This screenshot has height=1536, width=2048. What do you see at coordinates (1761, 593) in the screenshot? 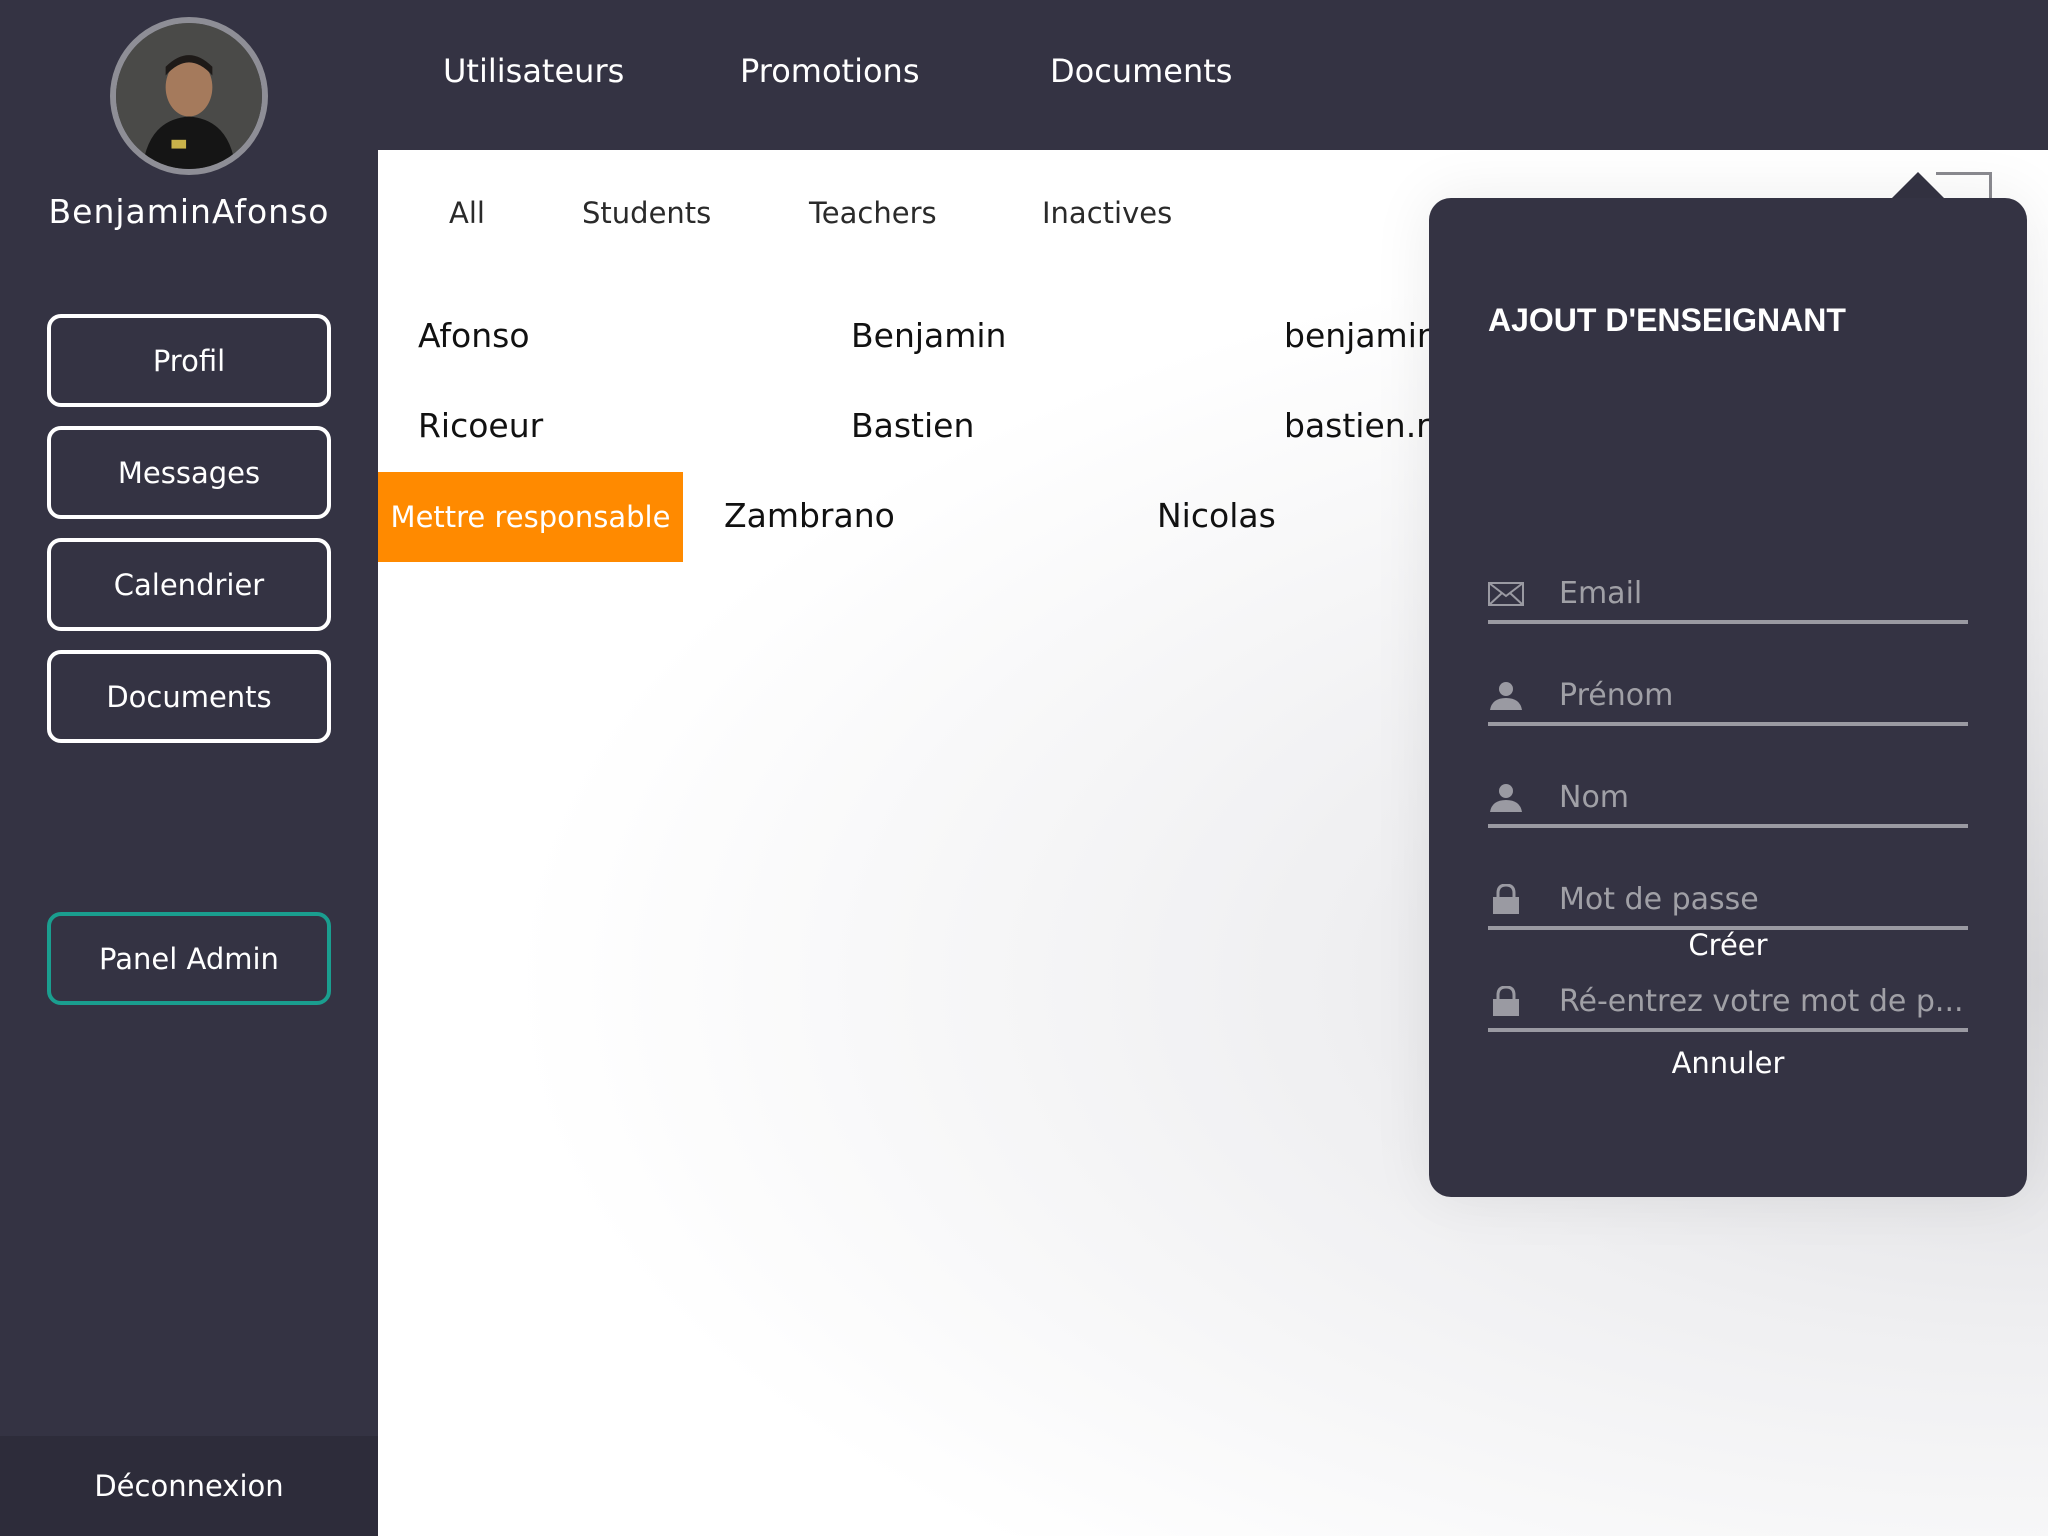
I see `email-input` at bounding box center [1761, 593].